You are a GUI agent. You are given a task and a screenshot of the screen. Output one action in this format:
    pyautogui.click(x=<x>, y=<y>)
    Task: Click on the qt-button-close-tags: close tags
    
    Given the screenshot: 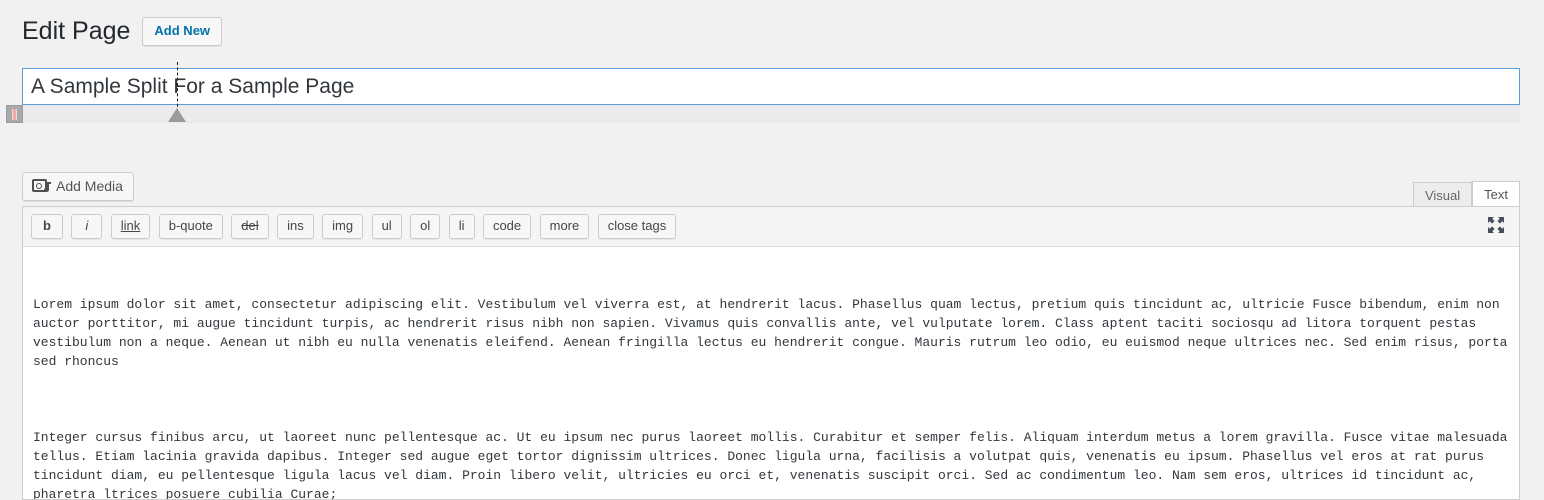 What is the action you would take?
    pyautogui.click(x=637, y=226)
    